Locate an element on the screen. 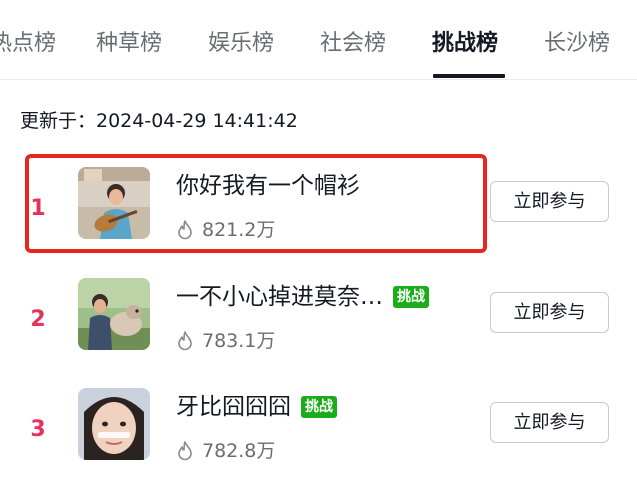 The width and height of the screenshot is (637, 482). heat-value: 821.2万 is located at coordinates (239, 230).